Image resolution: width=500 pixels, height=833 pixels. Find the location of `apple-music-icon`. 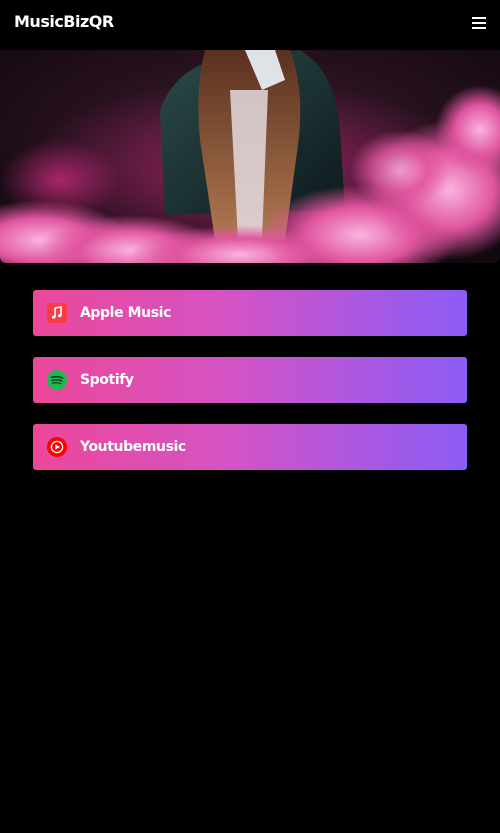

apple-music-icon is located at coordinates (57, 313).